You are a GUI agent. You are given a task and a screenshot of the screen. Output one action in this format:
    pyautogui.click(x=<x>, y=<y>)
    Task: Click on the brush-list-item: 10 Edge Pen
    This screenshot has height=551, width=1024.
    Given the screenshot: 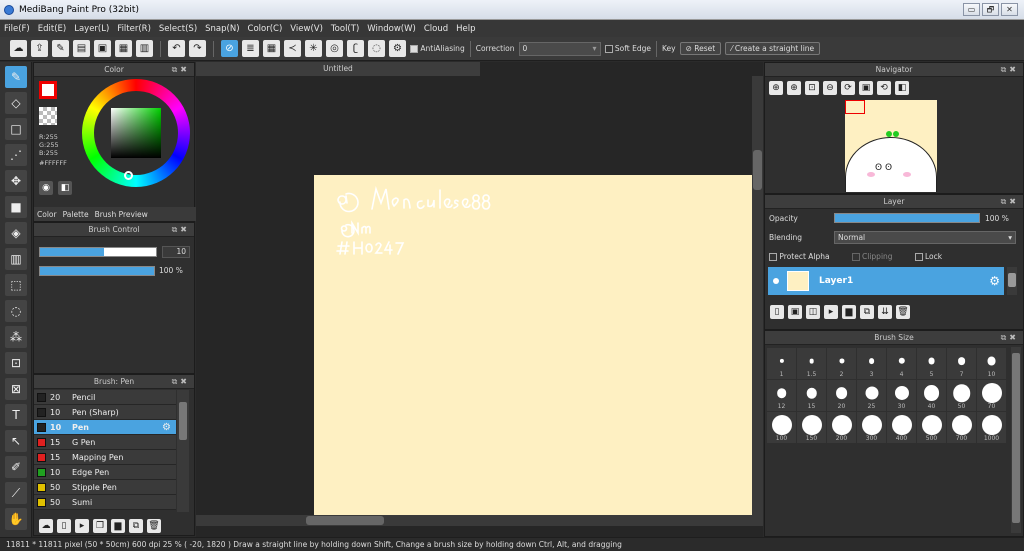 What is the action you would take?
    pyautogui.click(x=105, y=472)
    